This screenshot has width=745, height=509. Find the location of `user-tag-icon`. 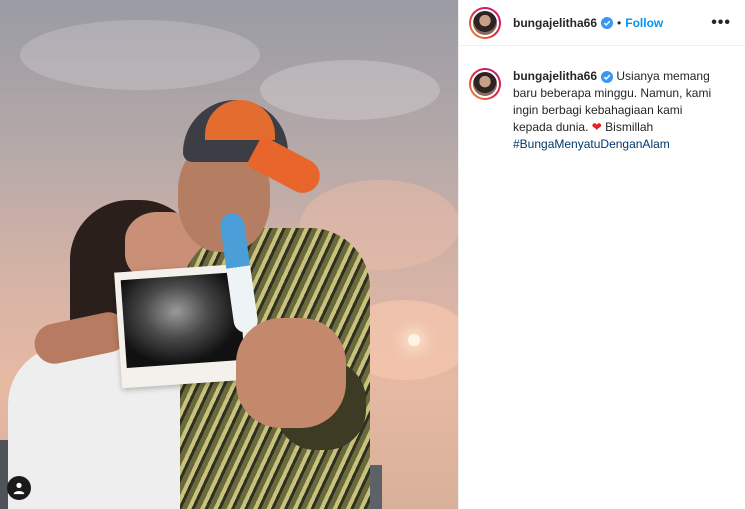

user-tag-icon is located at coordinates (19, 488).